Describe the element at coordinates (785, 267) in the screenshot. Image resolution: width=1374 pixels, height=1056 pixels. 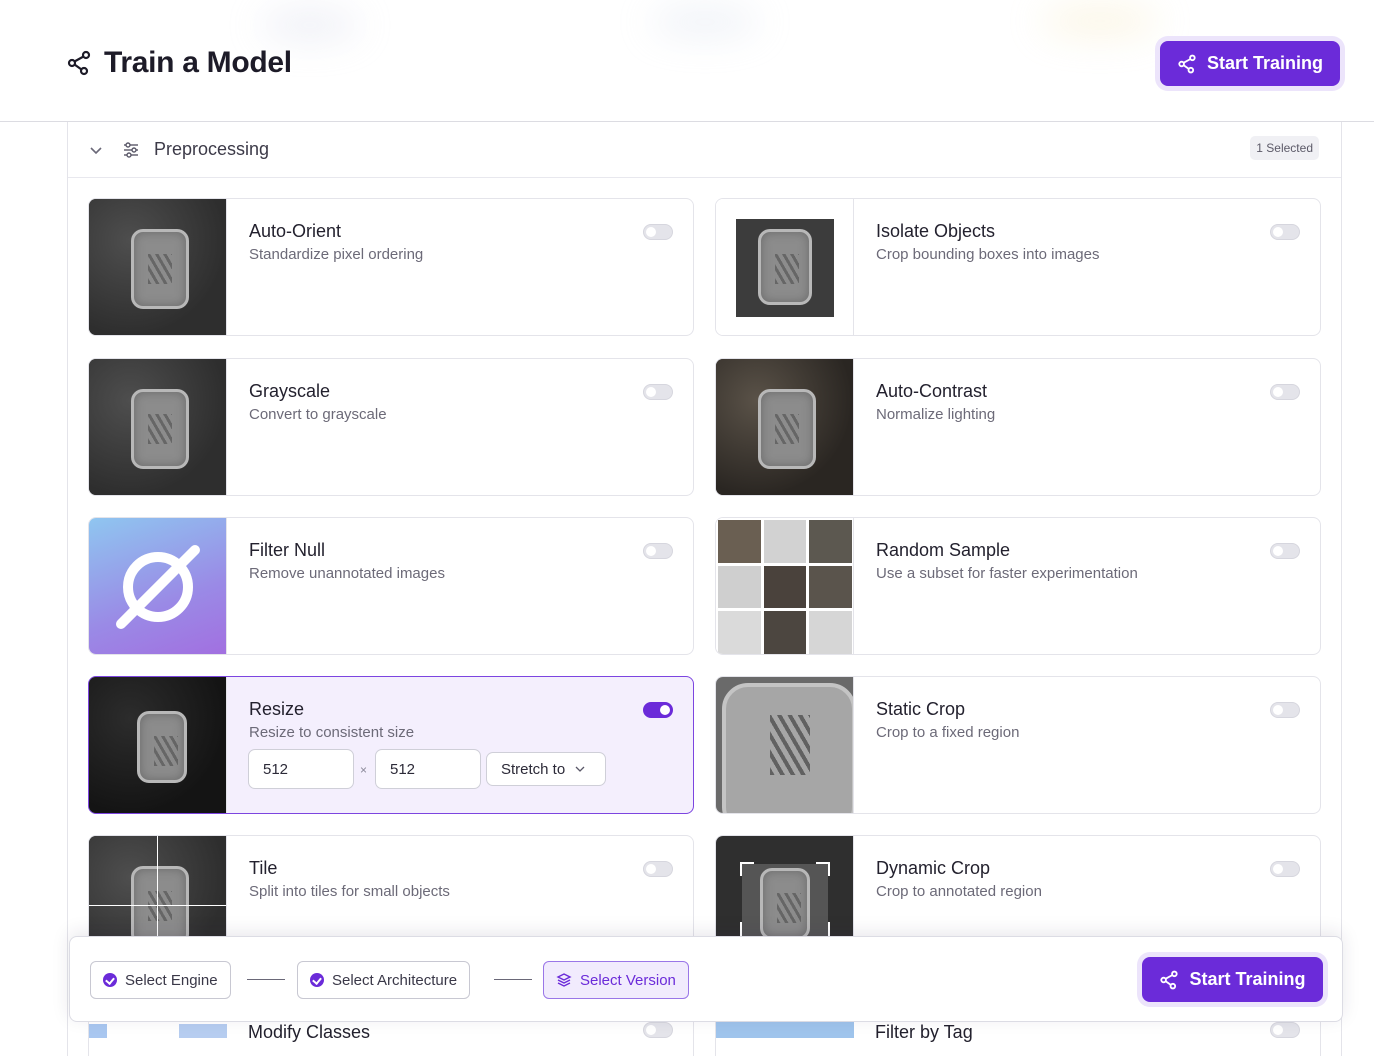
I see `isolate-objects-thumbnail` at that location.